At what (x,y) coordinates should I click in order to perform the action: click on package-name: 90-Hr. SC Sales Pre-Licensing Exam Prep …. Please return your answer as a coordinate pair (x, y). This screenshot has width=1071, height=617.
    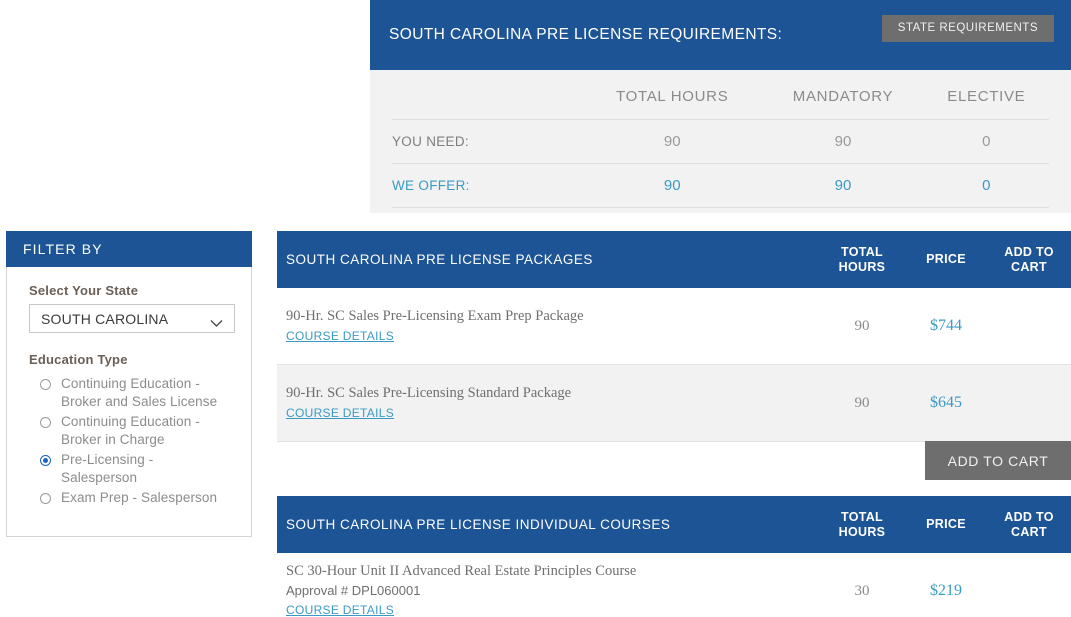
    Looking at the image, I should click on (435, 315).